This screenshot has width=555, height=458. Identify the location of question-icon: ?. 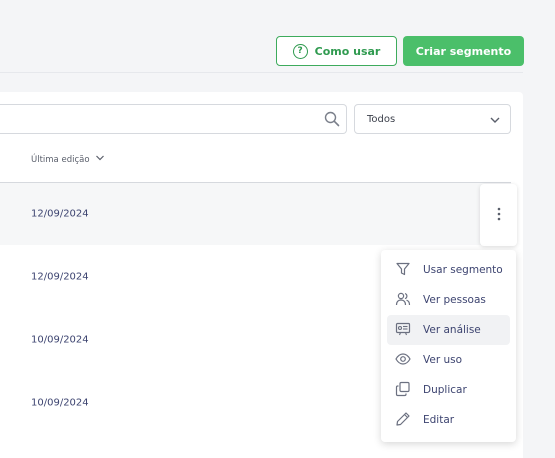
(300, 51).